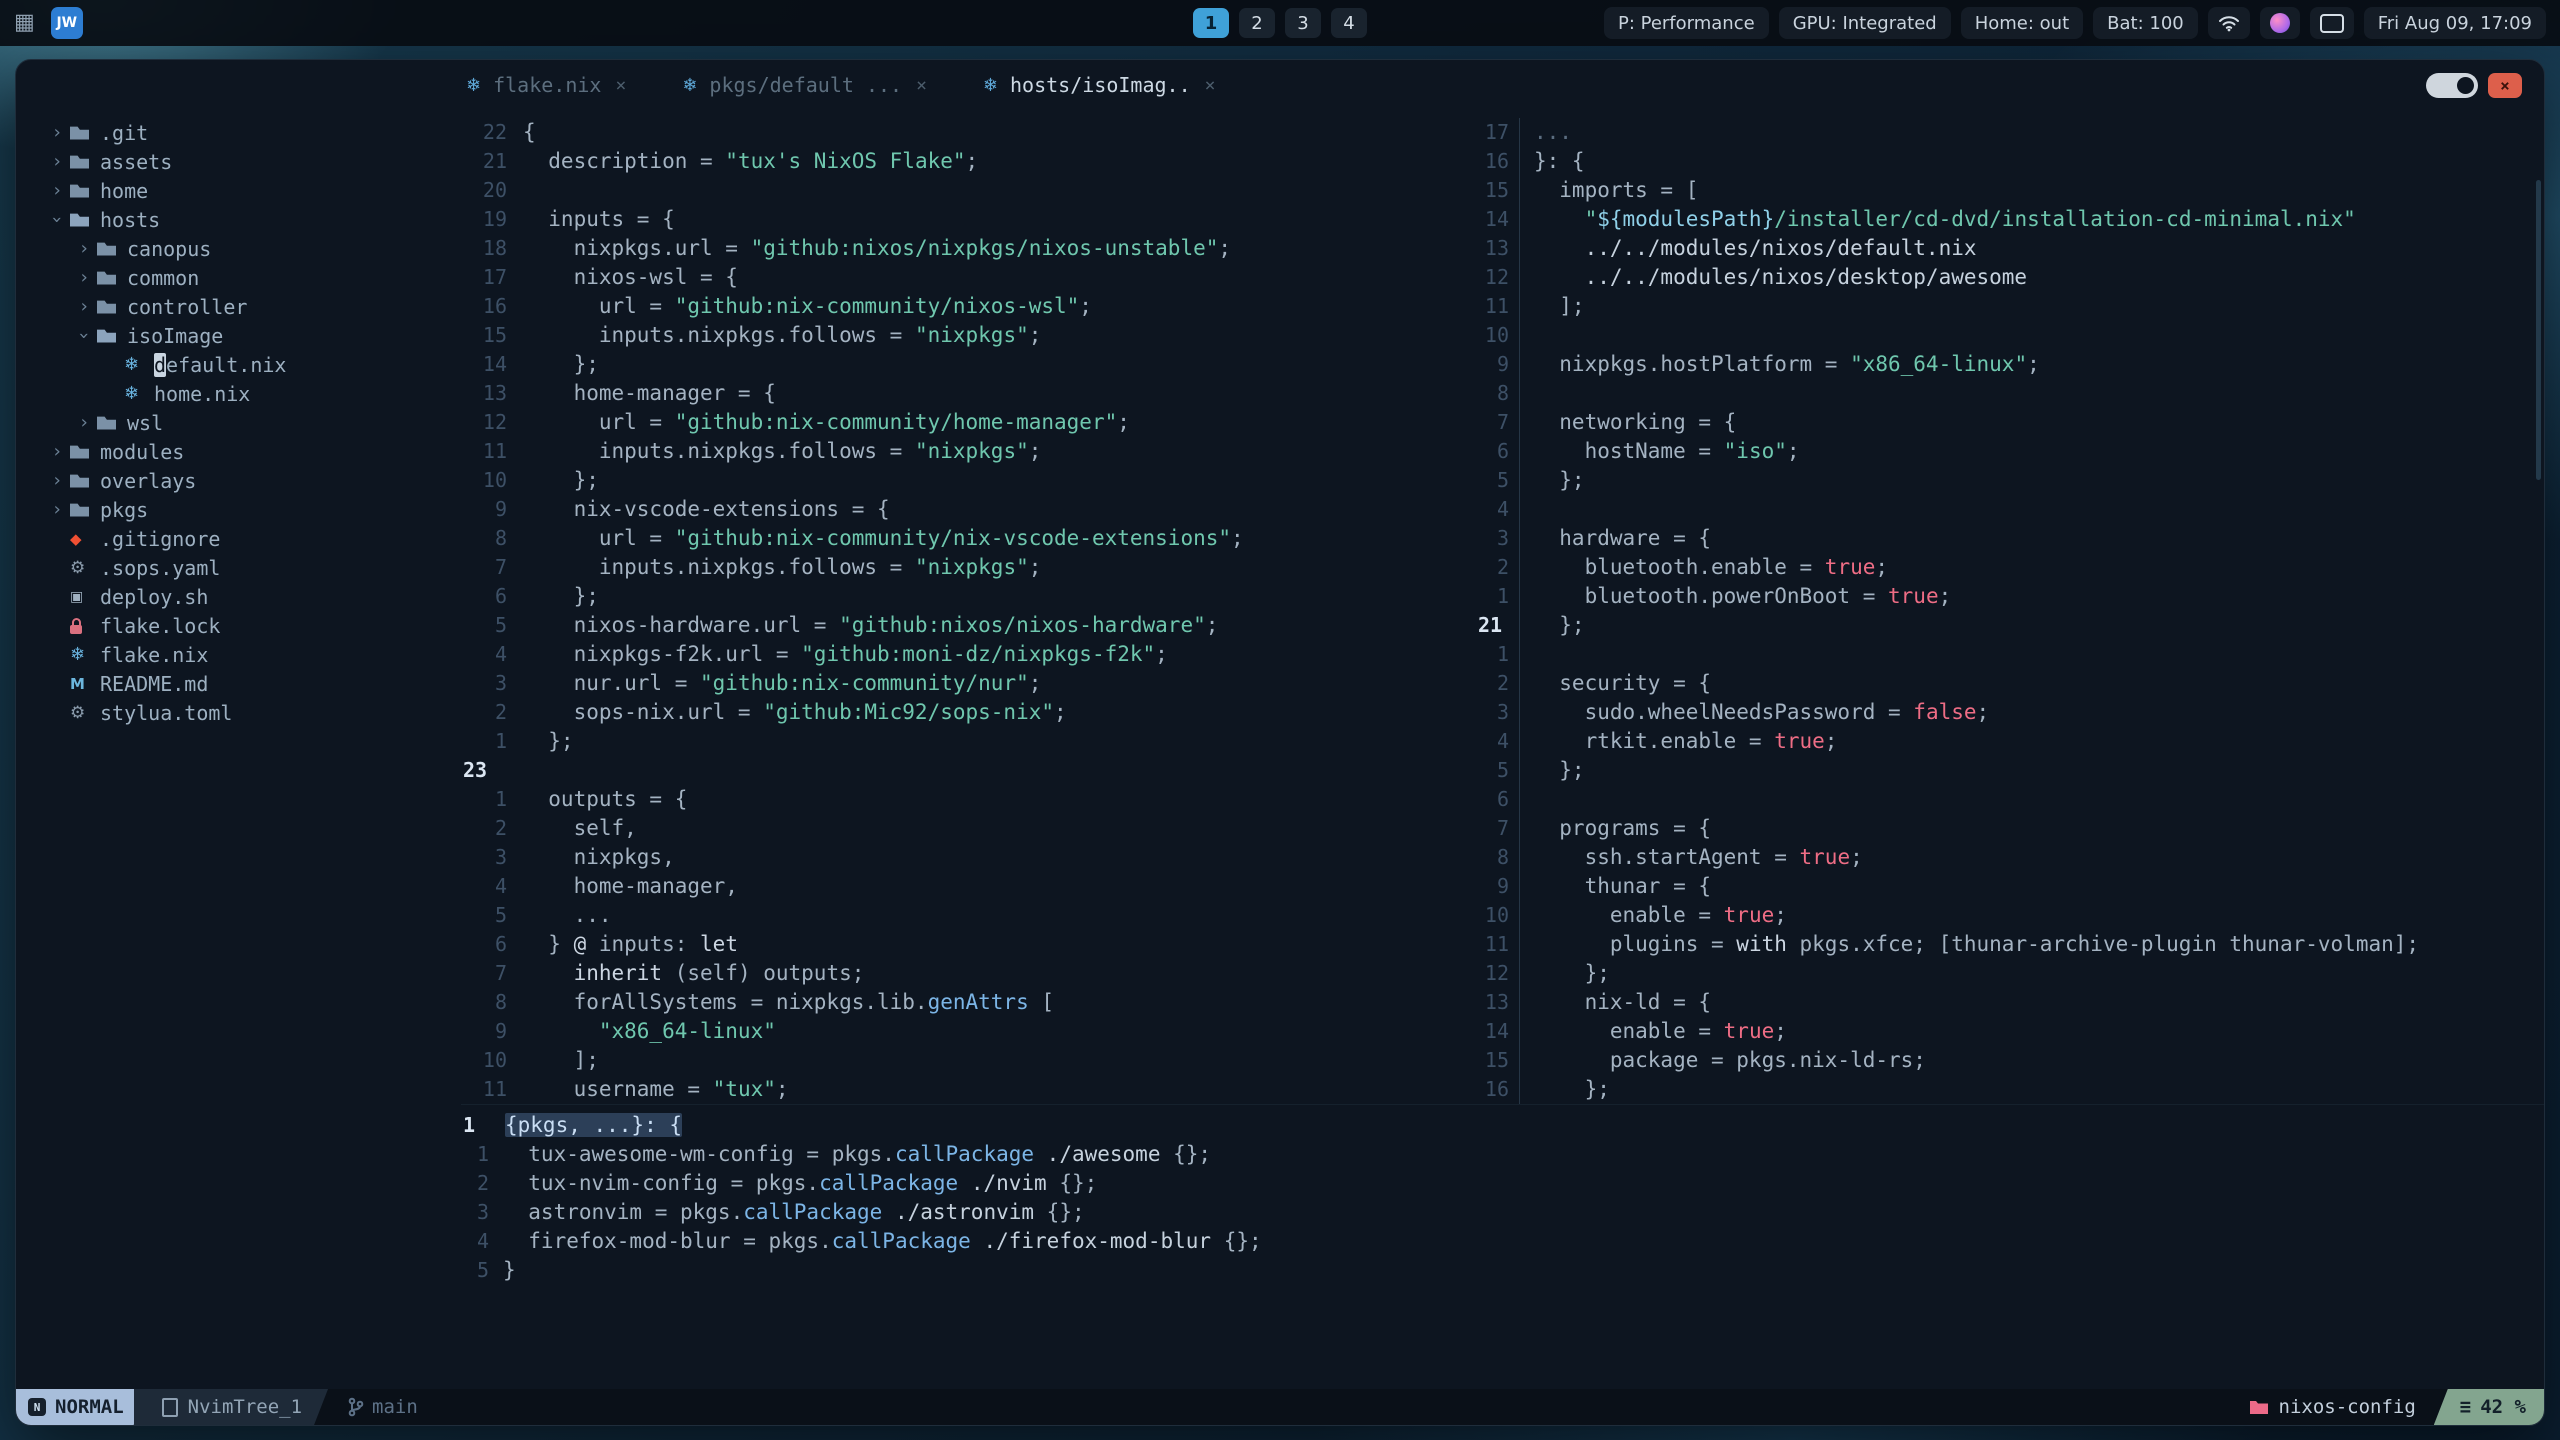 The height and width of the screenshot is (1440, 2560). What do you see at coordinates (968, 219) in the screenshot?
I see `code-line: 19 inputs = {` at bounding box center [968, 219].